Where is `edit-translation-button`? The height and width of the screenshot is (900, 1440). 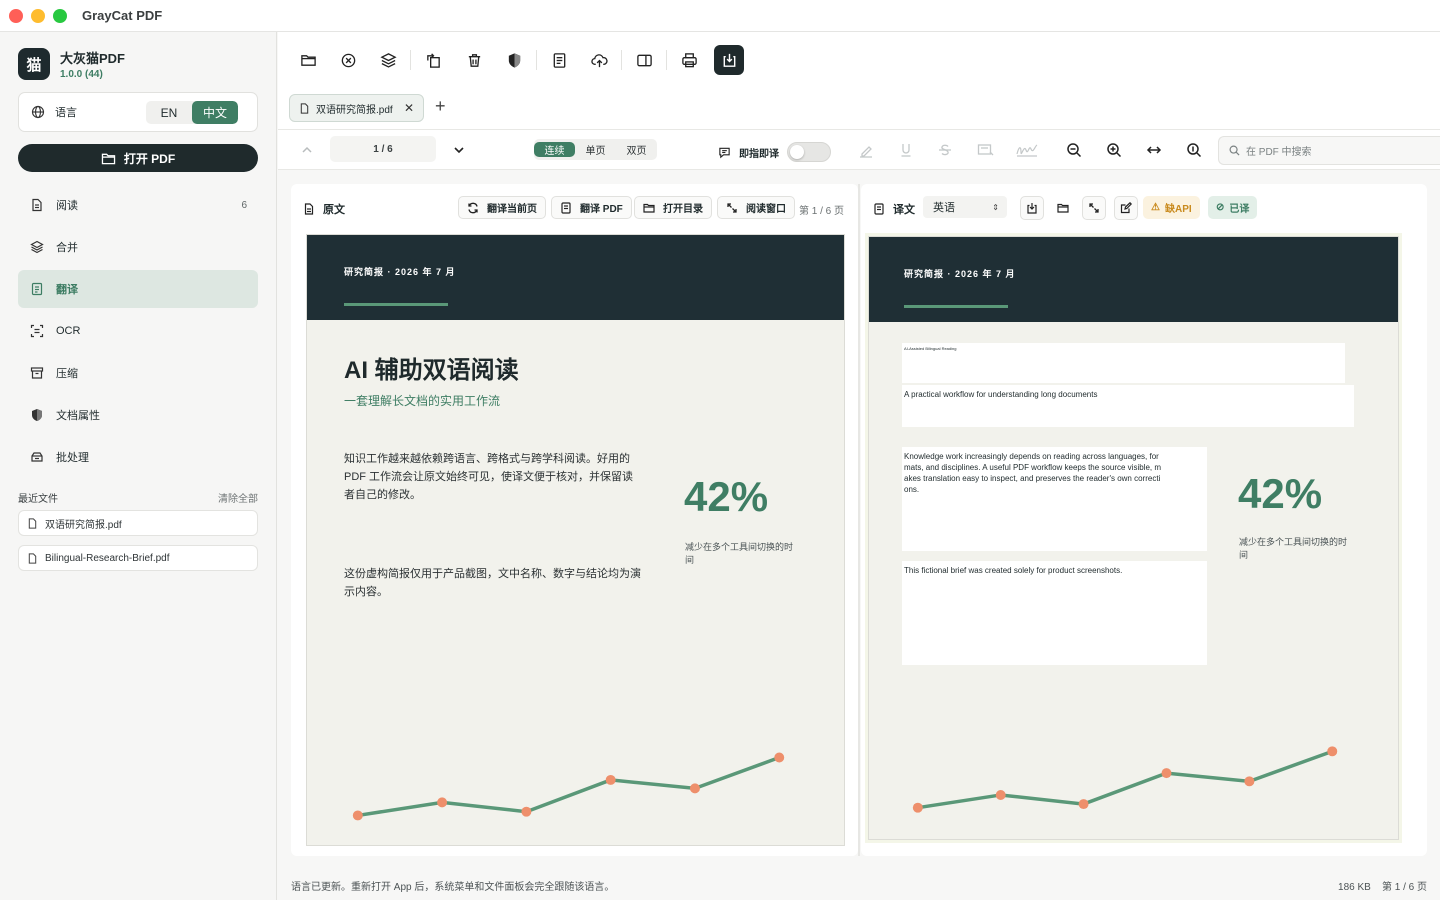 edit-translation-button is located at coordinates (1126, 208).